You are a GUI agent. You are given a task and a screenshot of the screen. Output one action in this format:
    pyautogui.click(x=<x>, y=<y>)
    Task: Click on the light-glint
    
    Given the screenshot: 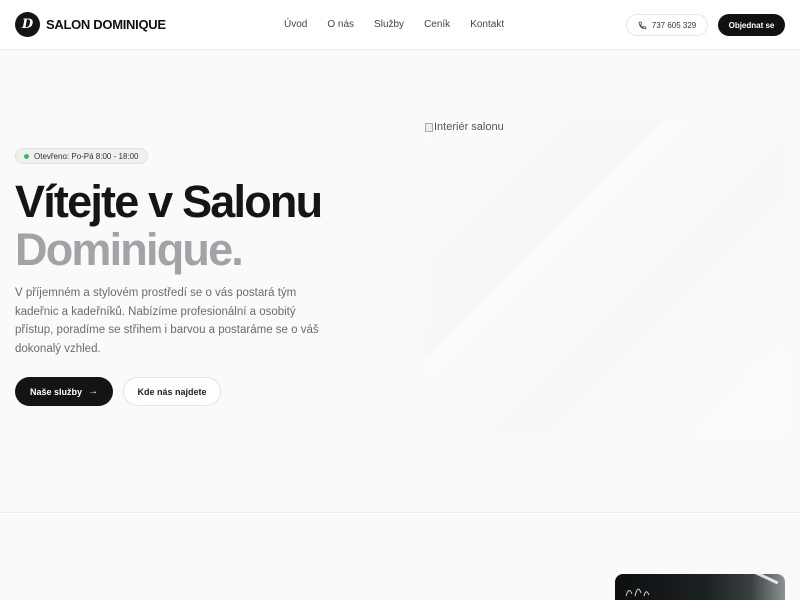 What is the action you would take?
    pyautogui.click(x=766, y=579)
    